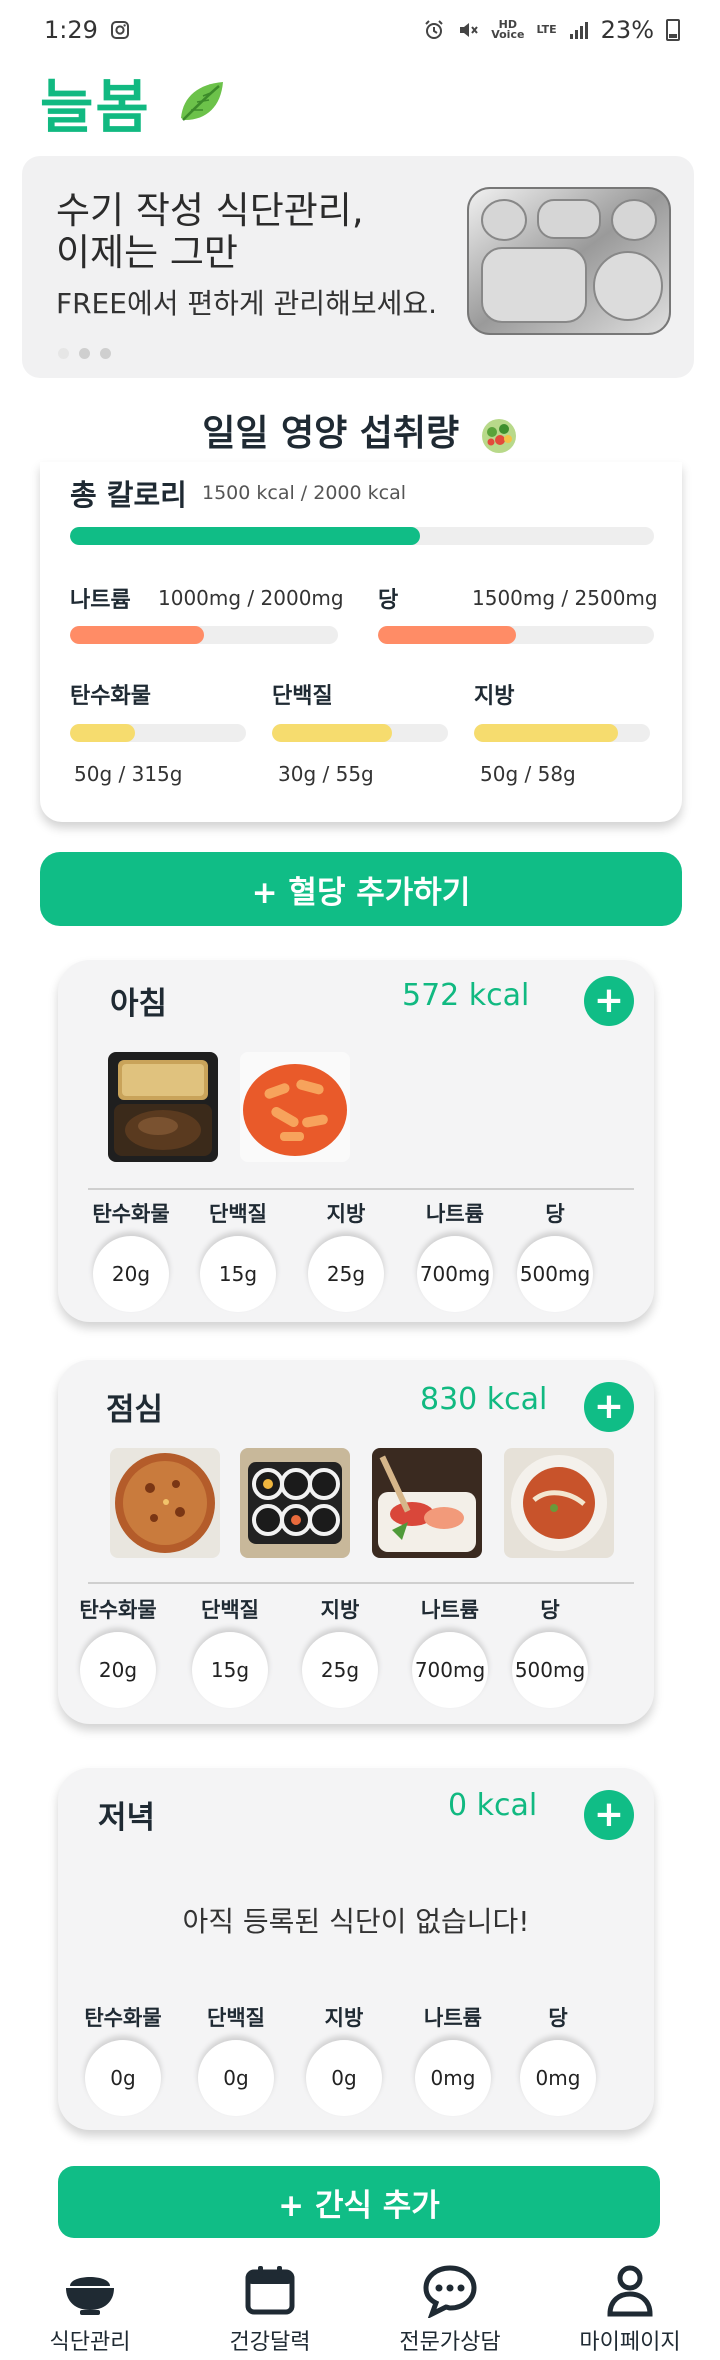 This screenshot has height=2360, width=720. Describe the element at coordinates (356, 1921) in the screenshot. I see `dinner-empty-message: 아직 등록된 식단이 없습니다!` at that location.